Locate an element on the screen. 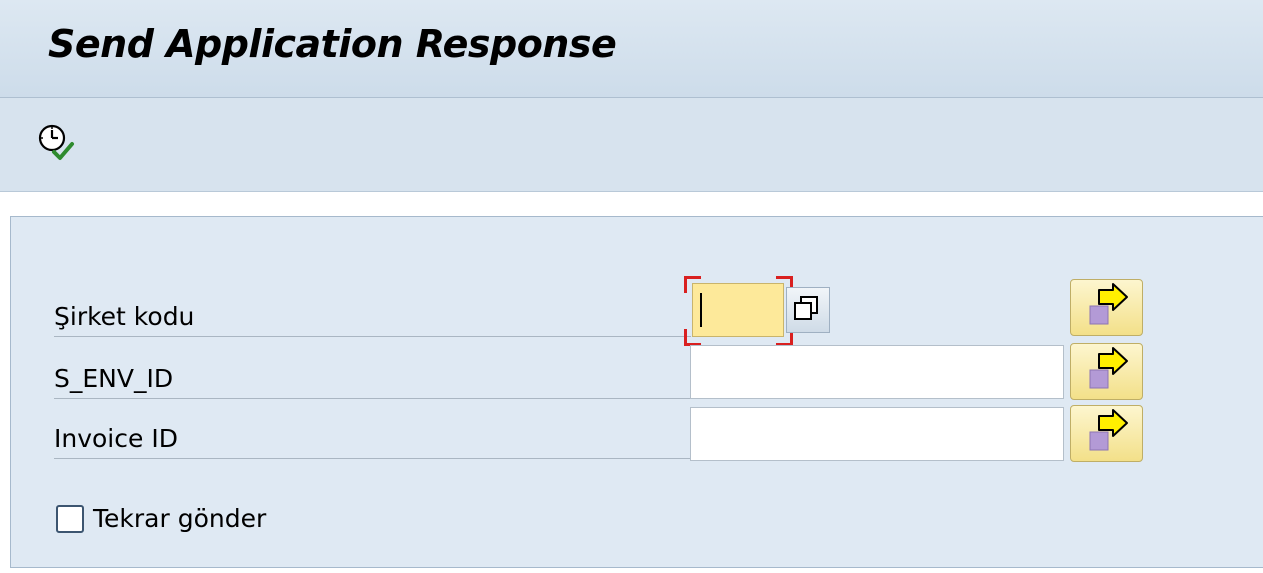  multiple-selection-button-invoice-id is located at coordinates (1106, 433).